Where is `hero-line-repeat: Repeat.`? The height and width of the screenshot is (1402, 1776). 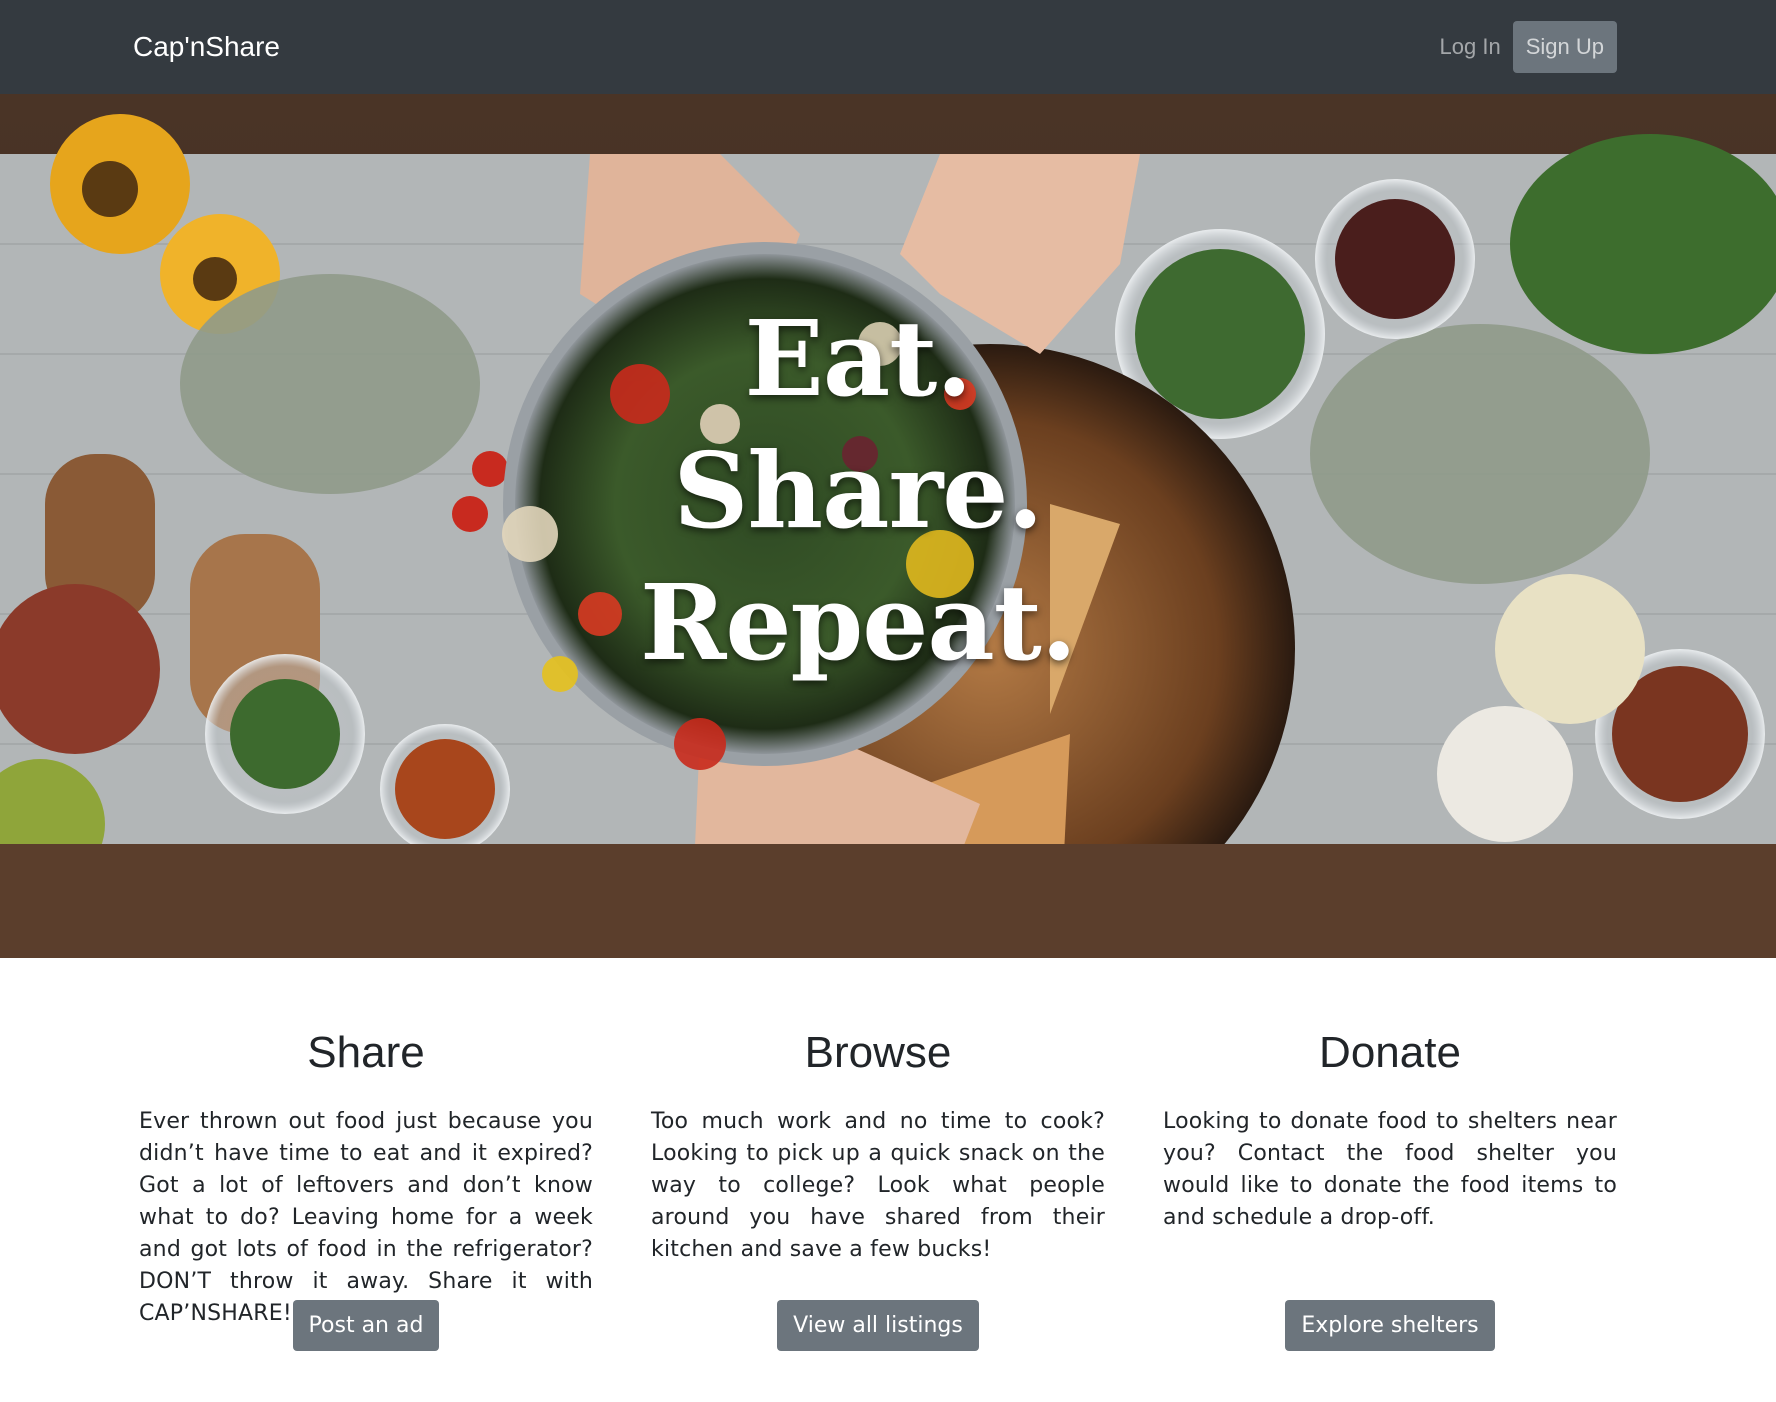 hero-line-repeat: Repeat. is located at coordinates (858, 622).